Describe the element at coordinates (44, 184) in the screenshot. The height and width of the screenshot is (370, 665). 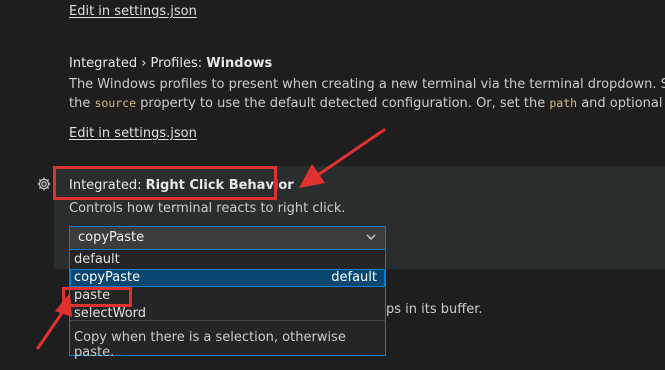
I see `gear-icon` at that location.